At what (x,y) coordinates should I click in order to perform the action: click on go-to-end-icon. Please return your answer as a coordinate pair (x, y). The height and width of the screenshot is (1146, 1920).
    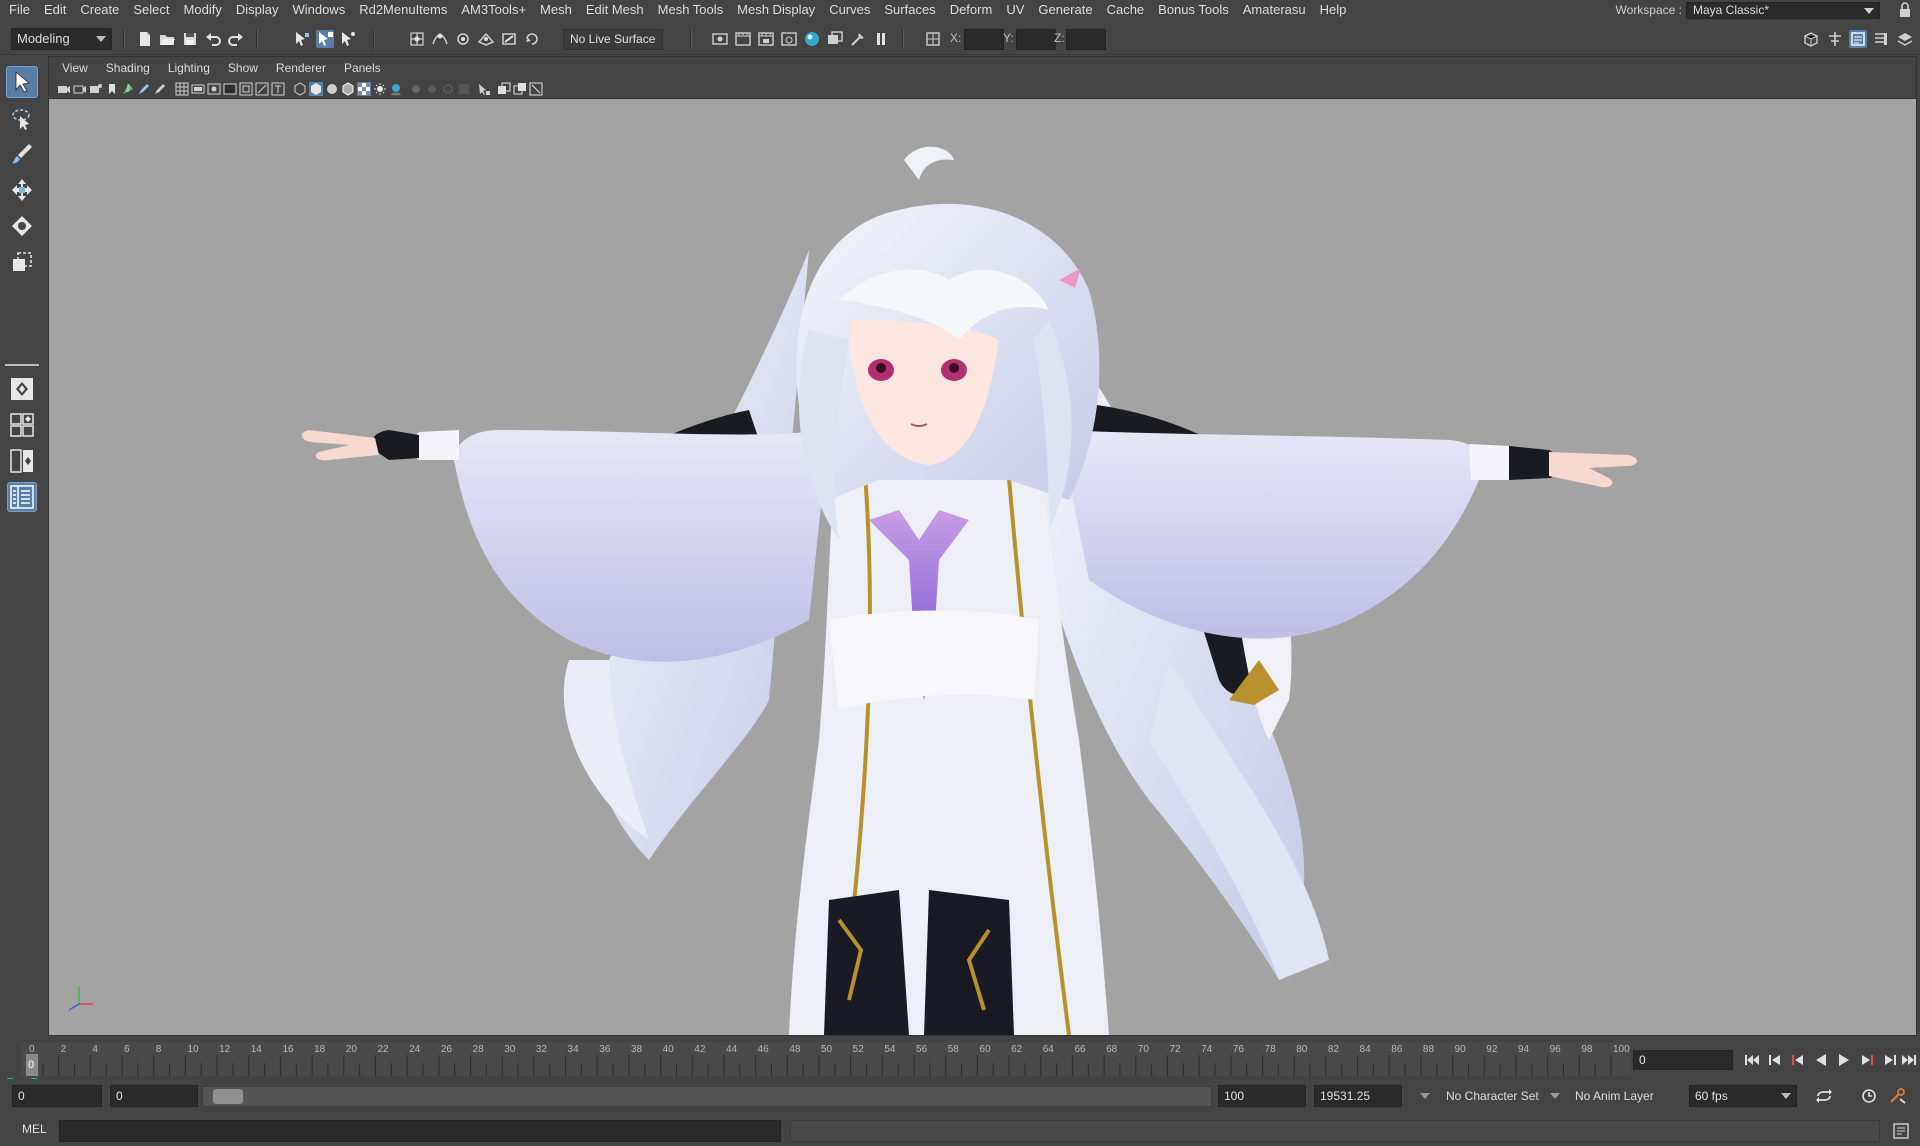
    Looking at the image, I should click on (1909, 1060).